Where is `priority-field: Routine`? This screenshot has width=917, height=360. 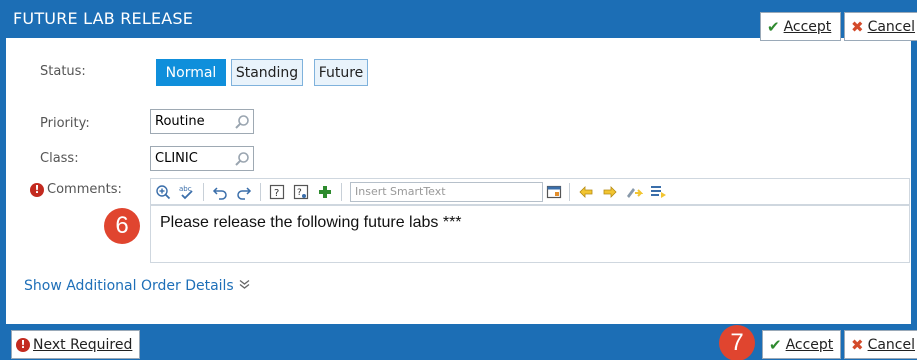 priority-field: Routine is located at coordinates (202, 121).